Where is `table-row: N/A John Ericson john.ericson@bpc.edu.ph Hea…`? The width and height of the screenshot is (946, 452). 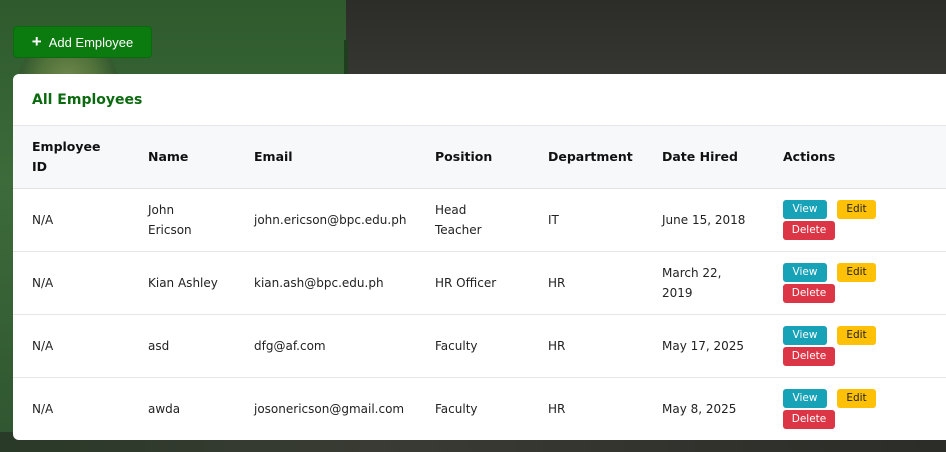 table-row: N/A John Ericson john.ericson@bpc.edu.ph Hea… is located at coordinates (479, 220).